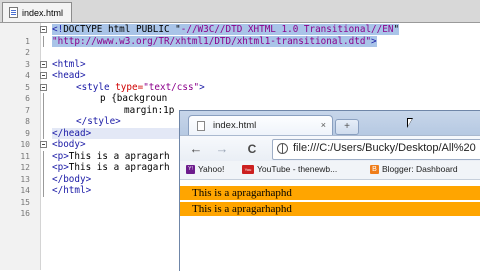  What do you see at coordinates (240, 58) in the screenshot?
I see `code-line-3: 3` at bounding box center [240, 58].